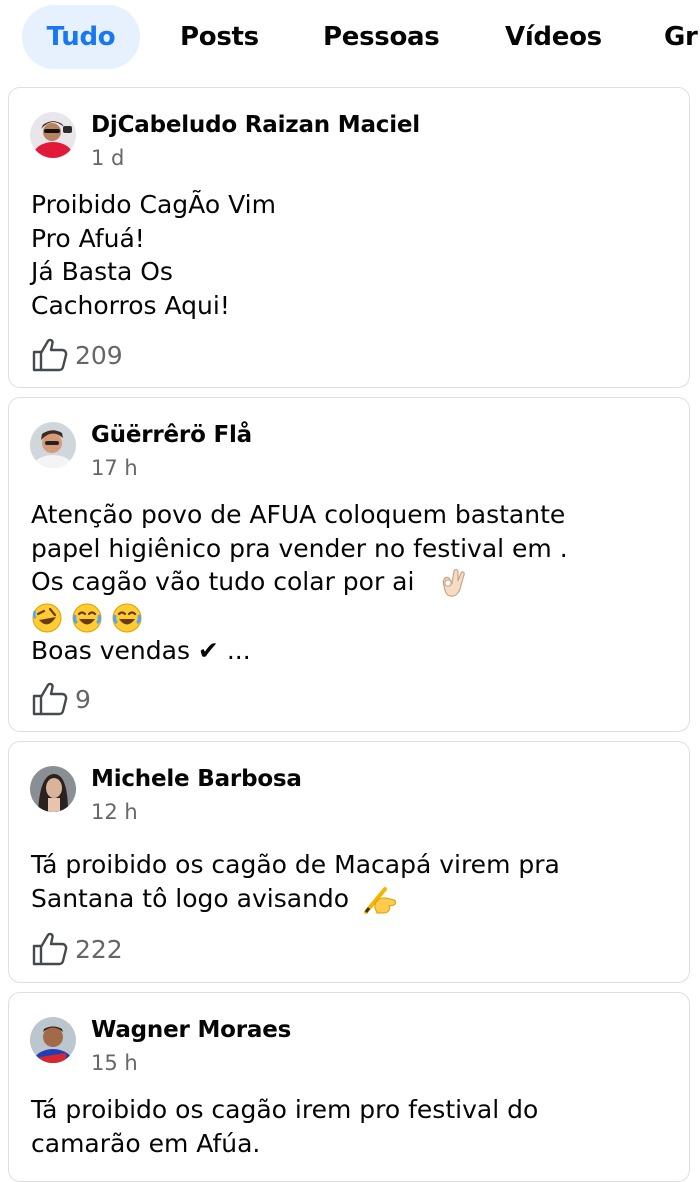  Describe the element at coordinates (219, 37) in the screenshot. I see `tab-posts: Posts` at that location.